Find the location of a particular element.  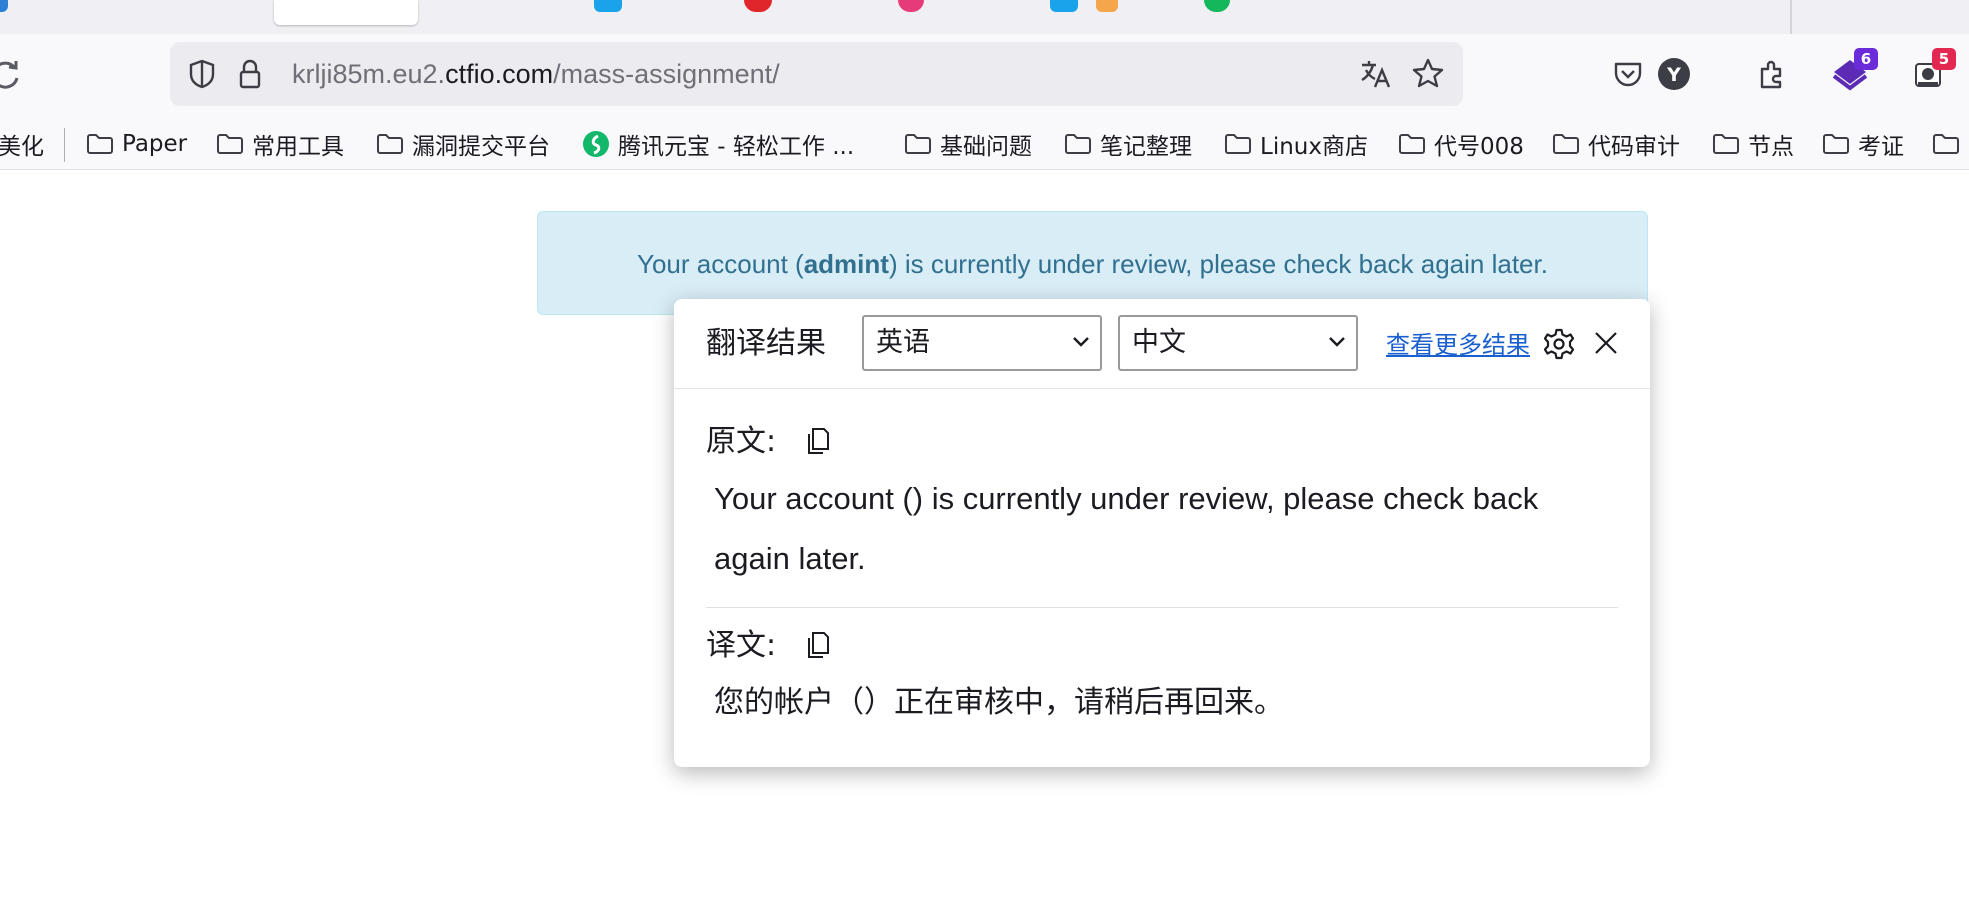

close-icon is located at coordinates (1606, 343).